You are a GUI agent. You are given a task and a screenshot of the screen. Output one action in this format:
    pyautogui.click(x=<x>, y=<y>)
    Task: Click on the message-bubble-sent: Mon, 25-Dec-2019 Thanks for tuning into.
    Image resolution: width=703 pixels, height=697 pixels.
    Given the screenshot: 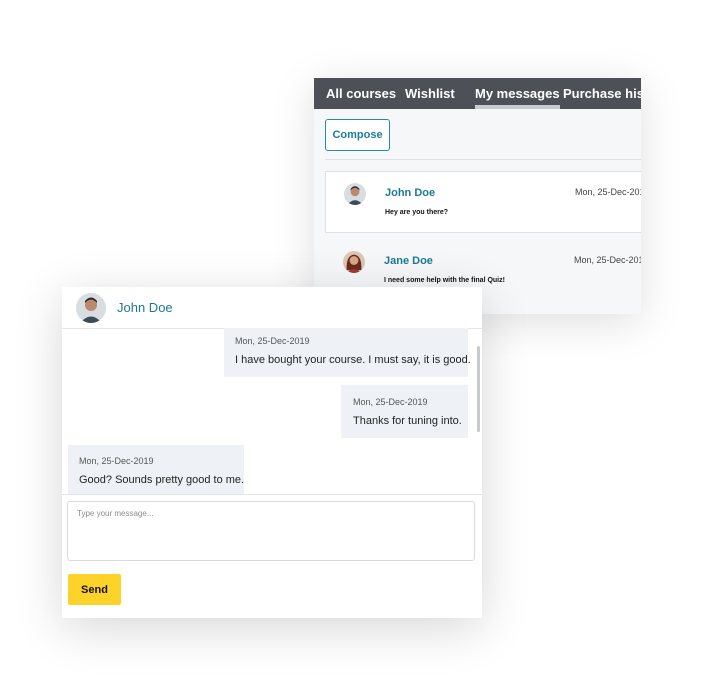 What is the action you would take?
    pyautogui.click(x=404, y=411)
    